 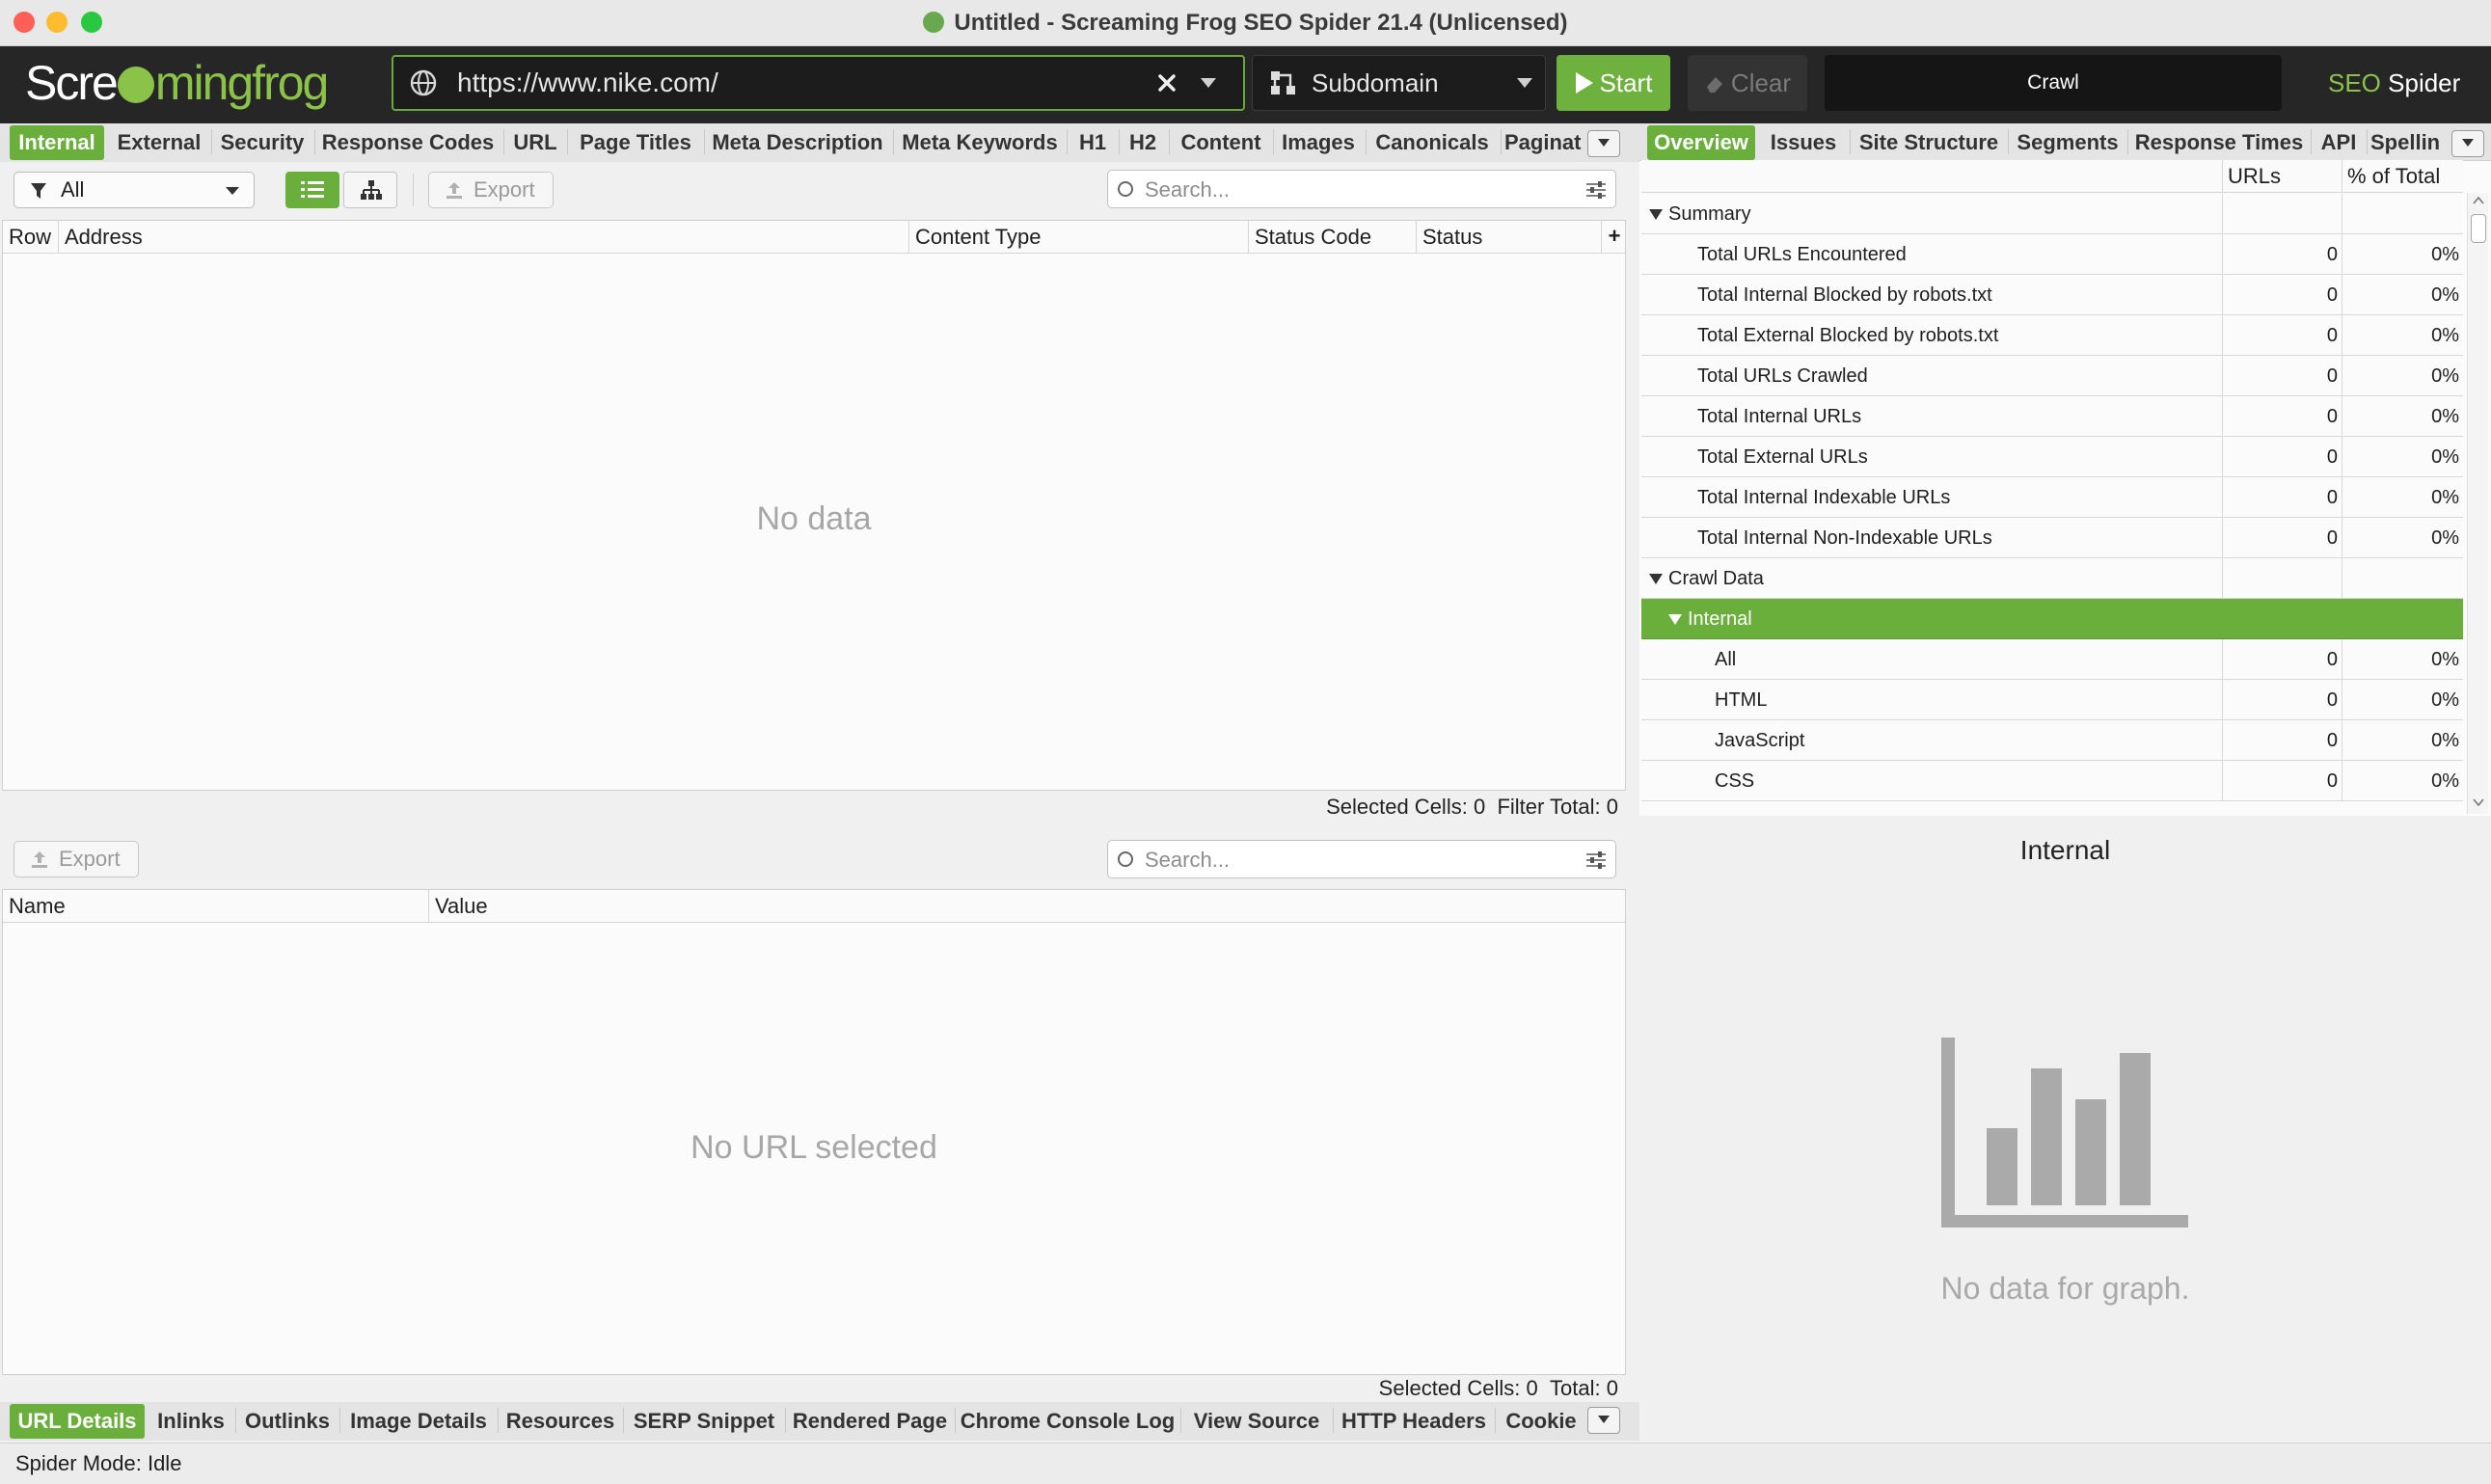 What do you see at coordinates (2052, 295) in the screenshot?
I see `tree-row-total-internal-blocked-by-robots-txt: Total Internal Blocked by robots.txt 0 0%` at bounding box center [2052, 295].